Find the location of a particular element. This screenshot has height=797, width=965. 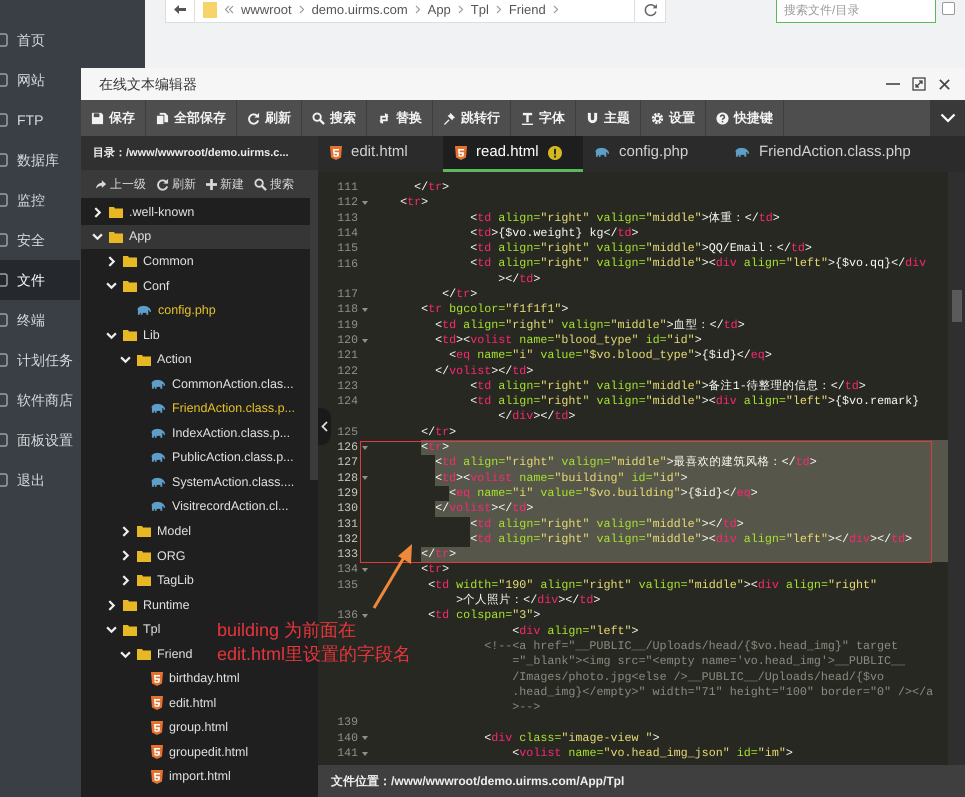

line-number: 122 is located at coordinates (347, 372).